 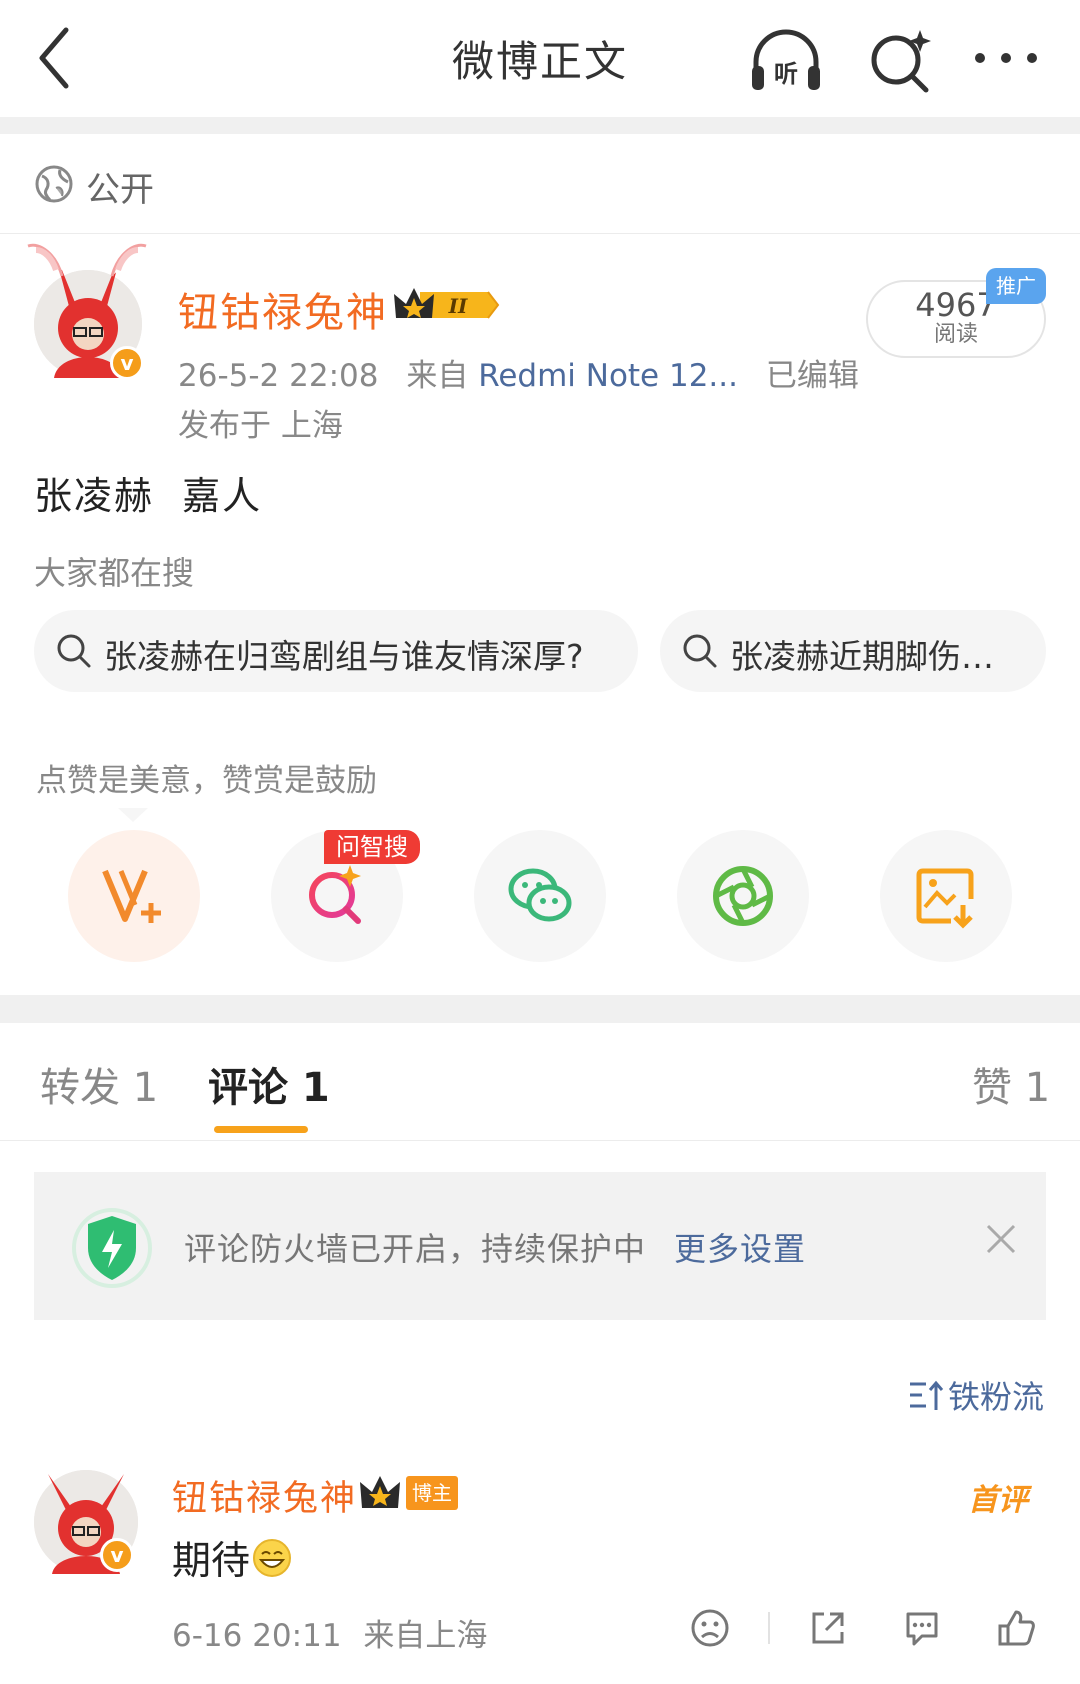 What do you see at coordinates (283, 309) in the screenshot?
I see `author-name: 钮钴禄兔神` at bounding box center [283, 309].